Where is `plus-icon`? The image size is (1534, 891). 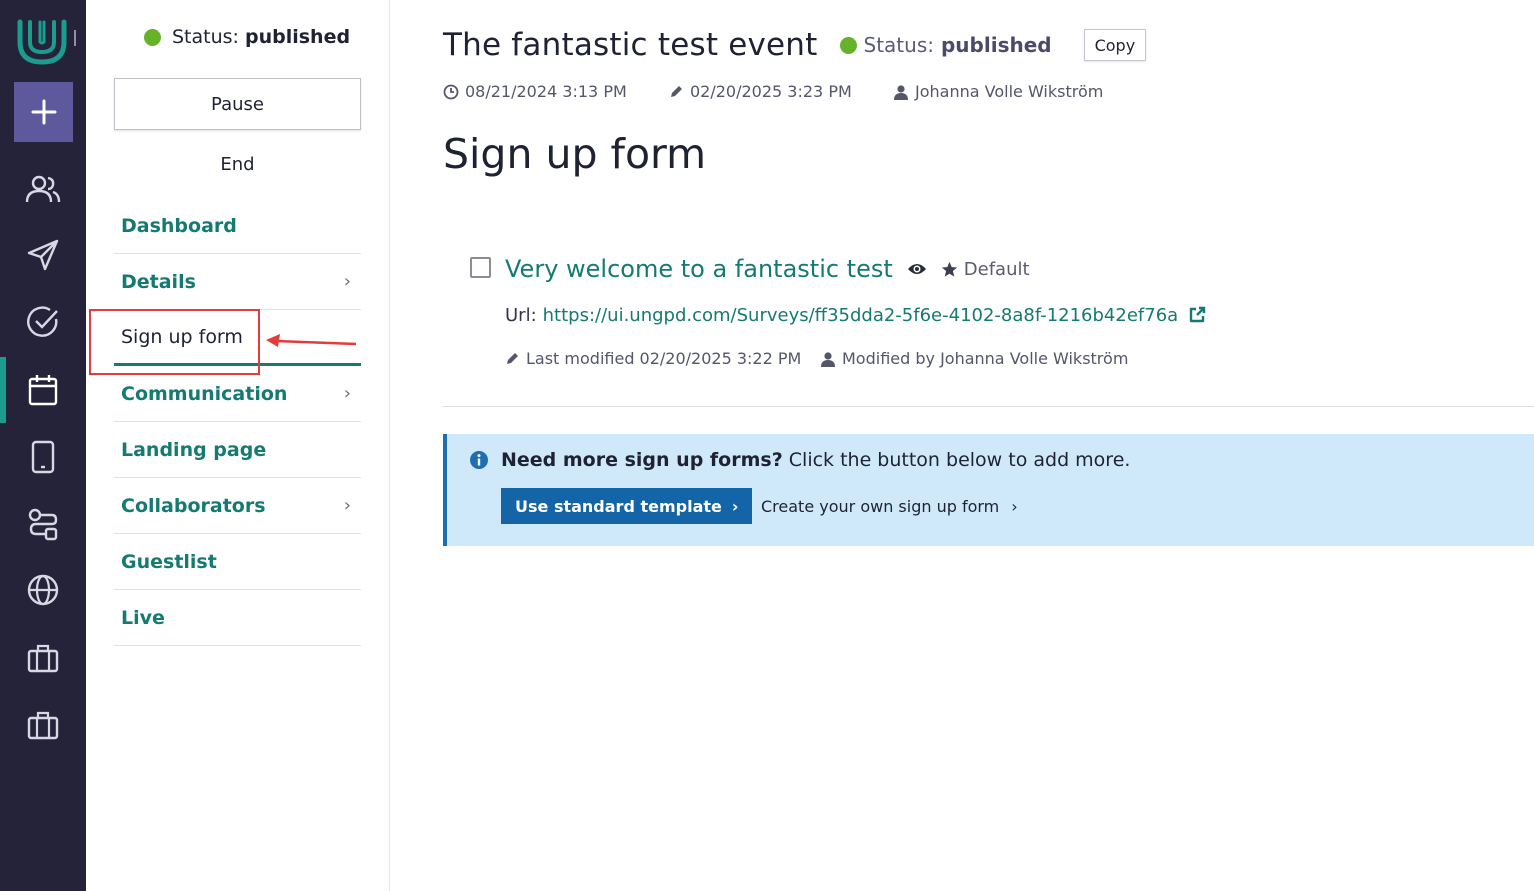
plus-icon is located at coordinates (43, 112).